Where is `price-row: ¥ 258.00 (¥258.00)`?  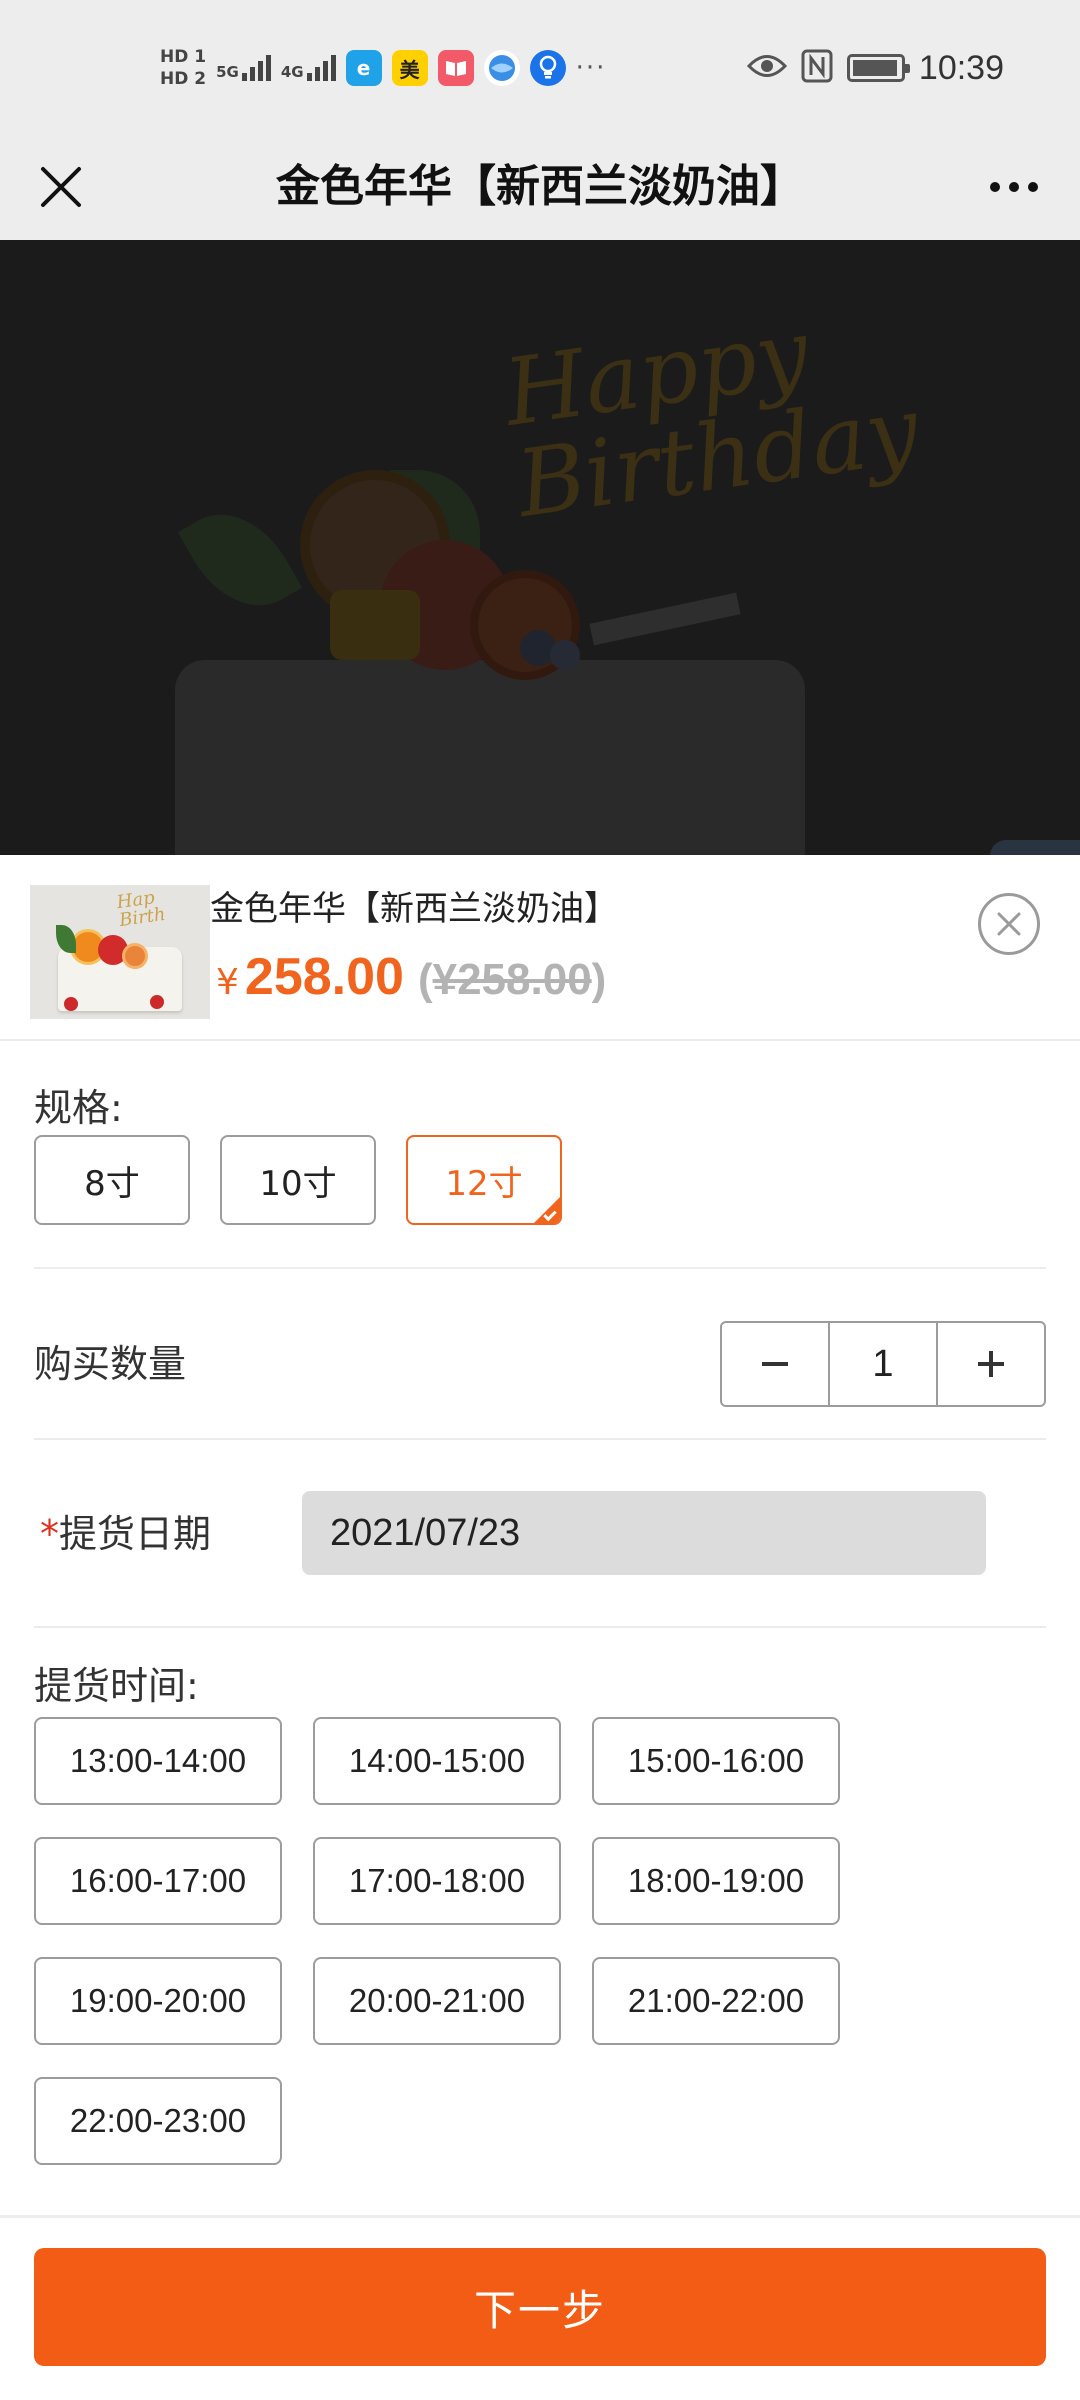 price-row: ¥ 258.00 (¥258.00) is located at coordinates (411, 977).